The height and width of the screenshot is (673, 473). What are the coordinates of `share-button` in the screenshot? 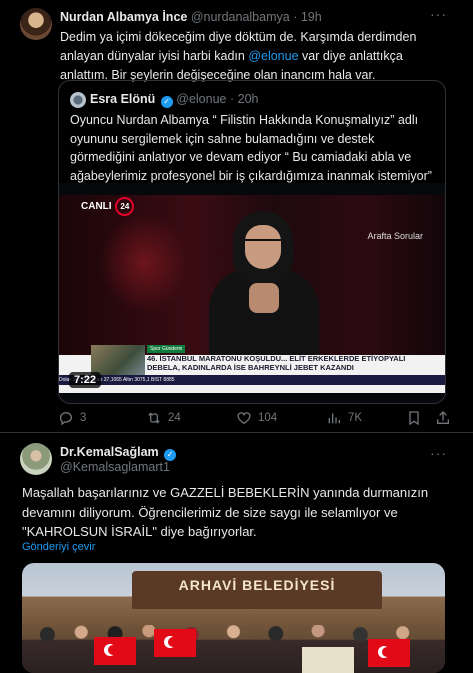 It's located at (443, 418).